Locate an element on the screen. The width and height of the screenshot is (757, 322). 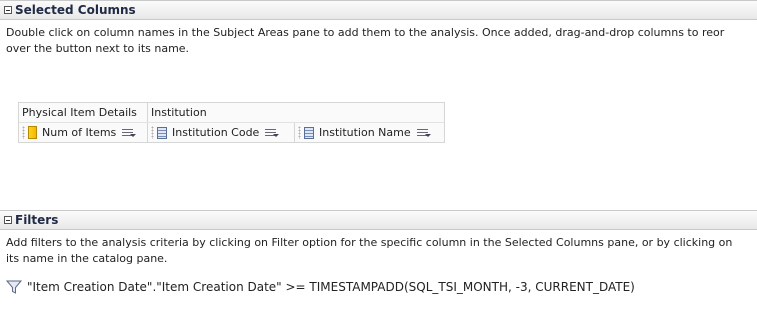
column-institution-code: Institution Code is located at coordinates (221, 132).